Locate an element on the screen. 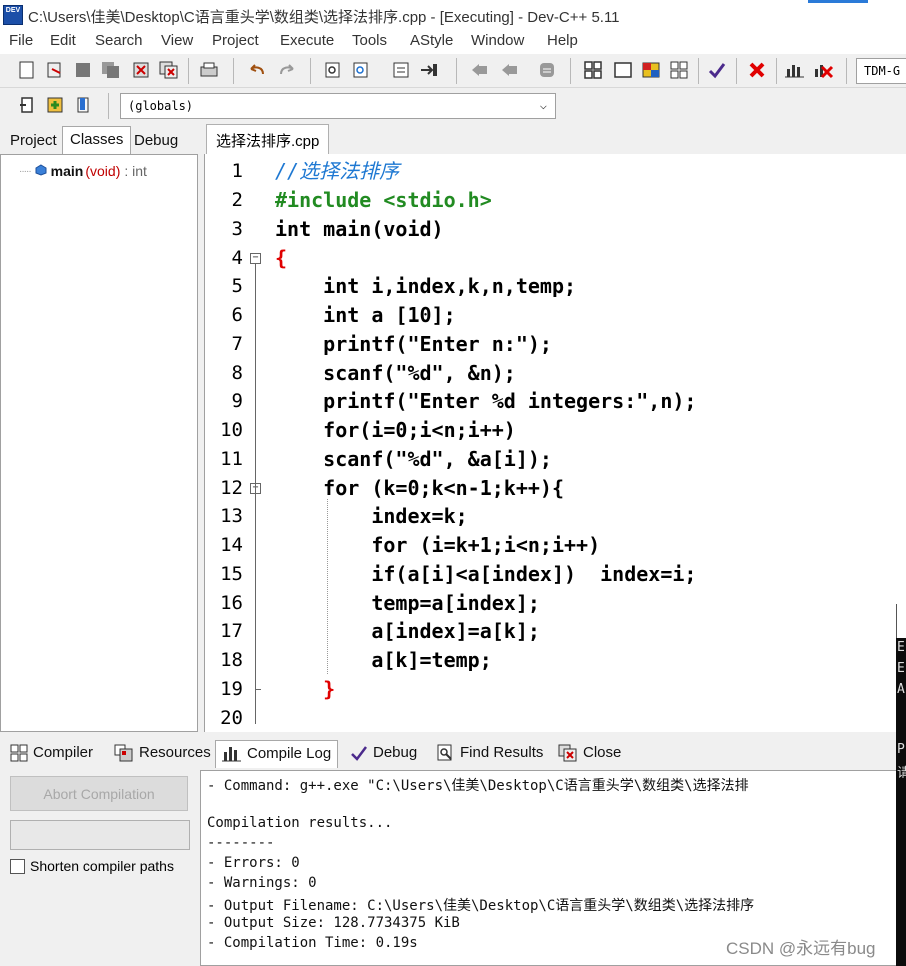 This screenshot has height=966, width=906. line-number: 3 is located at coordinates (237, 229).